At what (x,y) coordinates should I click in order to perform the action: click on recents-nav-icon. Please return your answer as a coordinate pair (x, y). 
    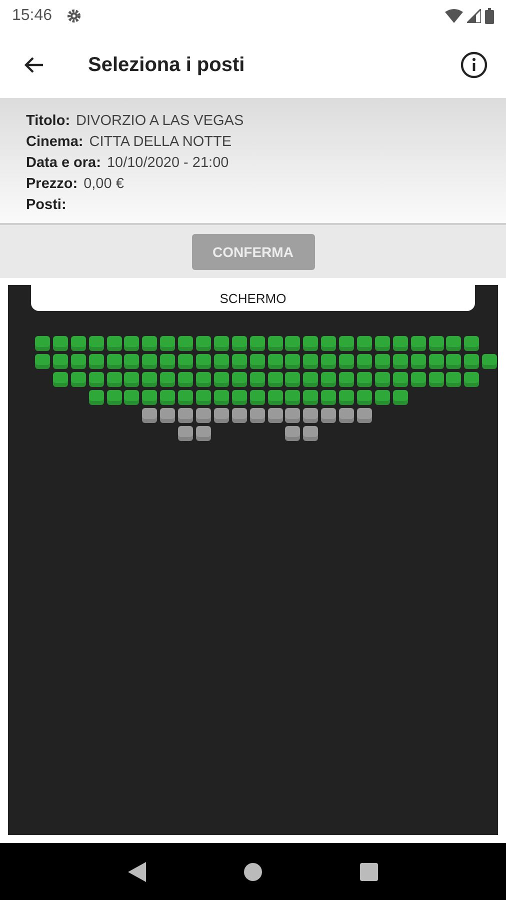
    Looking at the image, I should click on (369, 871).